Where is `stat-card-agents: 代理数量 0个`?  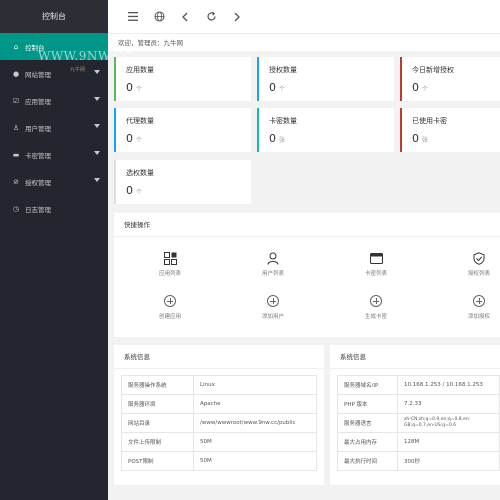 stat-card-agents: 代理数量 0个 is located at coordinates (182, 130).